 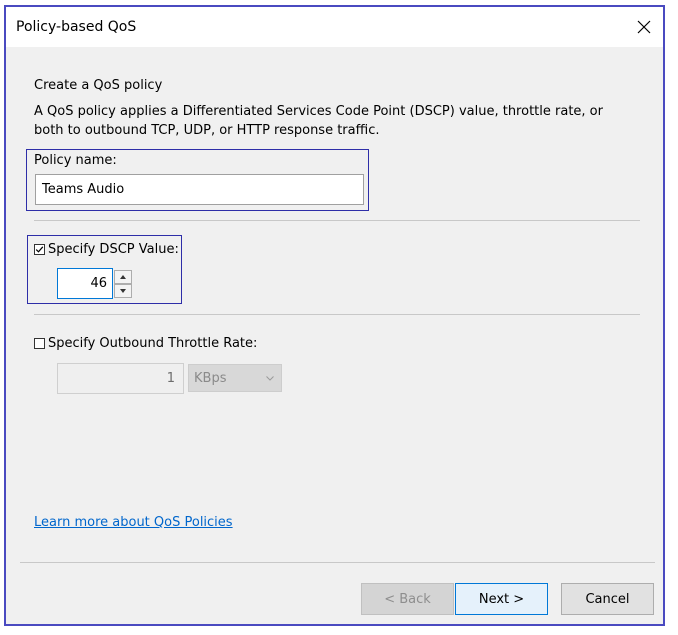 I want to click on throttle-label: Specify Outbound Throttle Rate:, so click(x=153, y=343).